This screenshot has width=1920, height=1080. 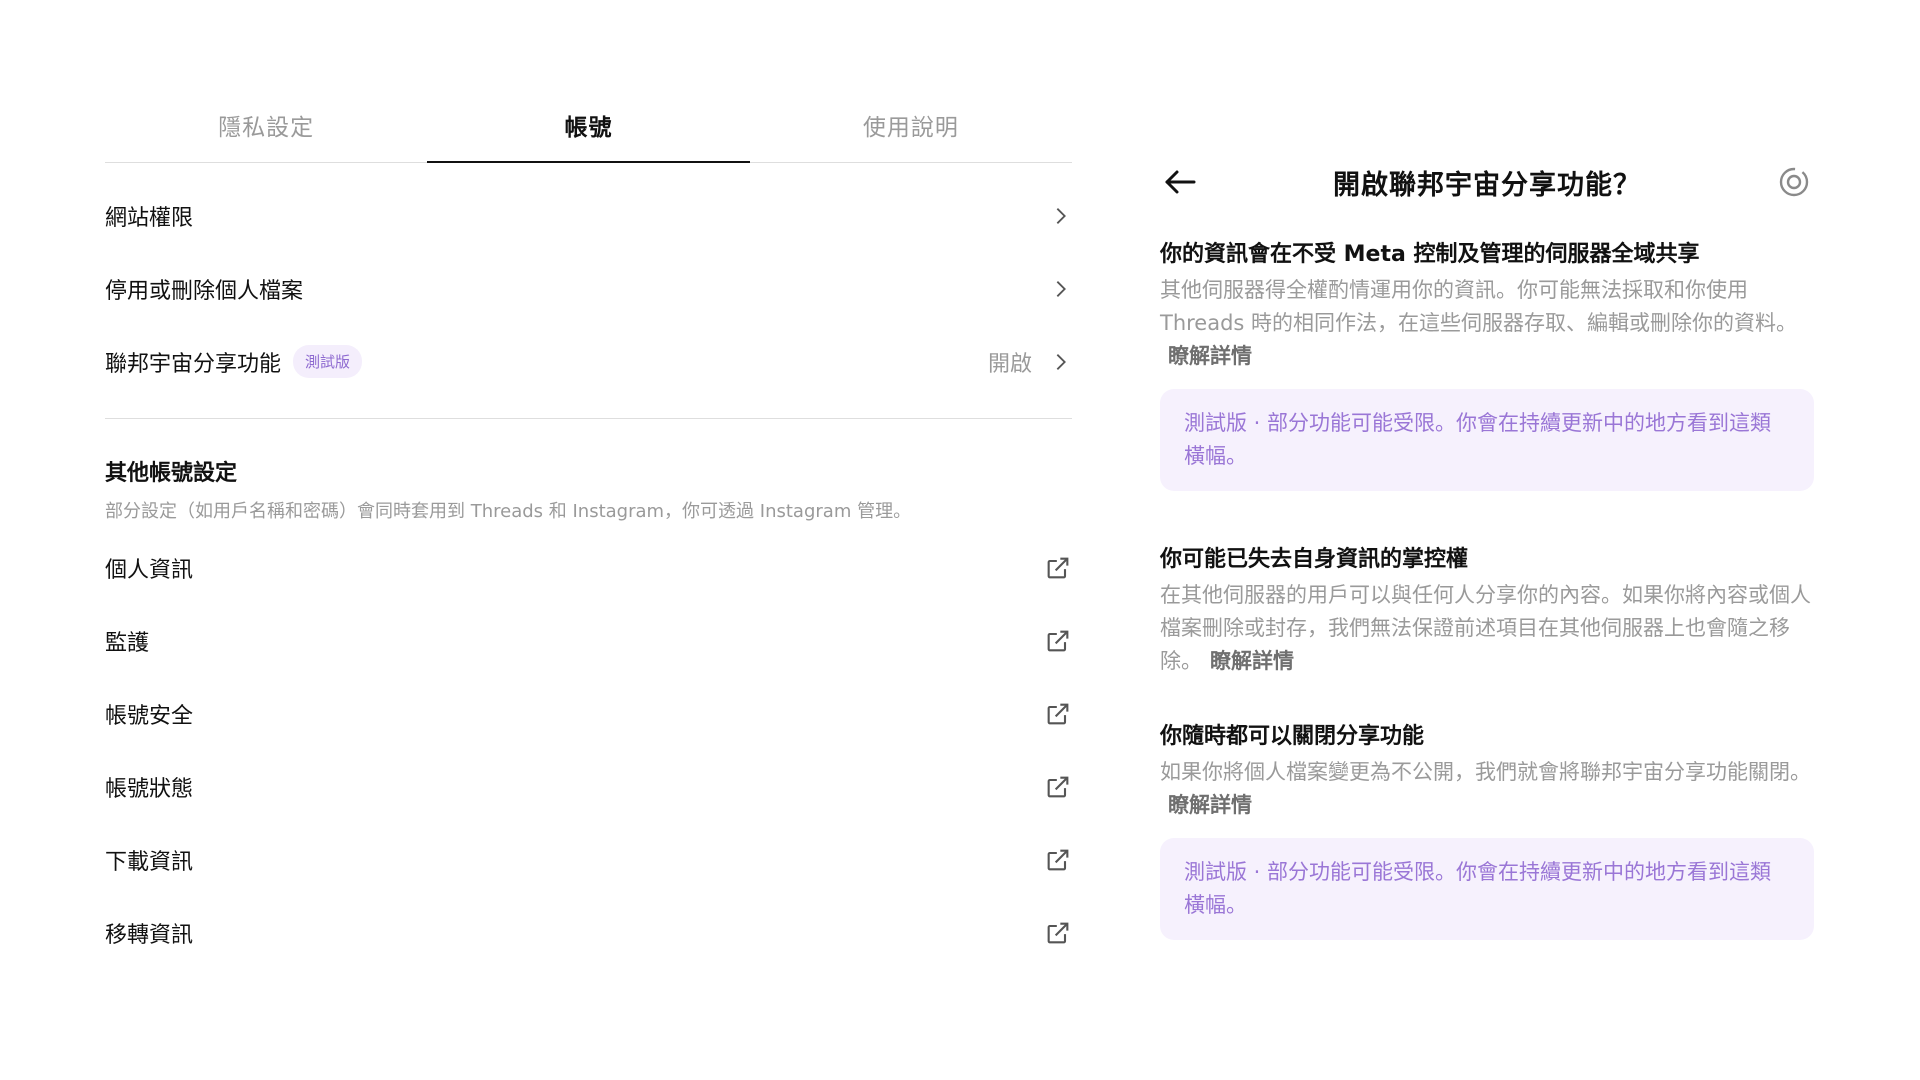 What do you see at coordinates (911, 125) in the screenshot?
I see `tab-help: 使用說明` at bounding box center [911, 125].